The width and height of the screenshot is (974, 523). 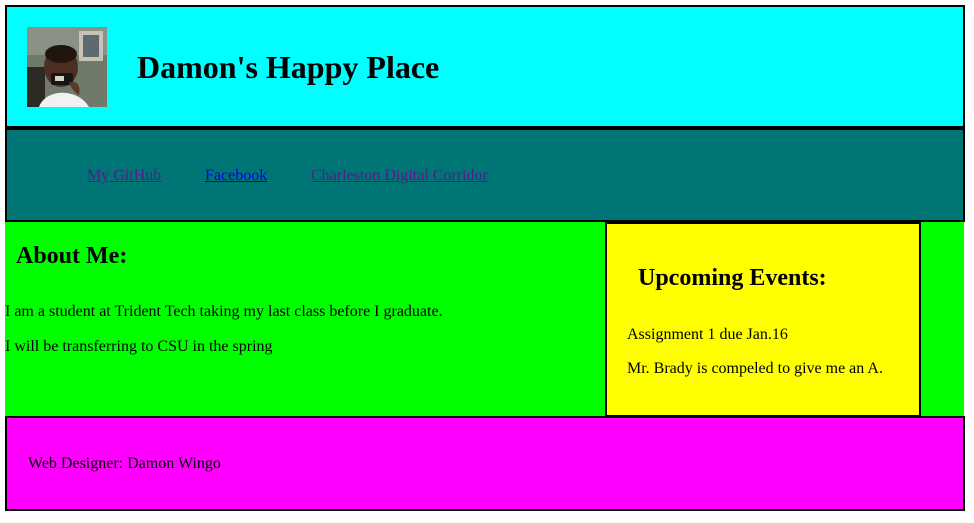 What do you see at coordinates (707, 334) in the screenshot?
I see `event-item: Assignment 1 due Jan.16` at bounding box center [707, 334].